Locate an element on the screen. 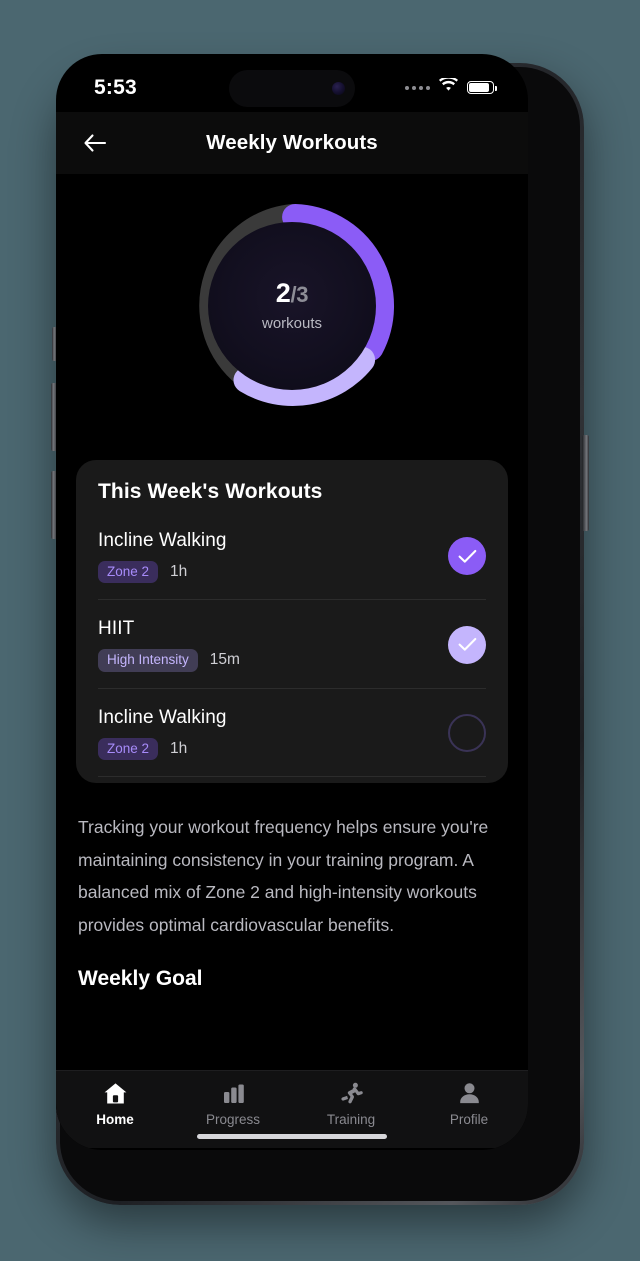 This screenshot has height=1261, width=640. page-title: Weekly Workouts is located at coordinates (292, 142).